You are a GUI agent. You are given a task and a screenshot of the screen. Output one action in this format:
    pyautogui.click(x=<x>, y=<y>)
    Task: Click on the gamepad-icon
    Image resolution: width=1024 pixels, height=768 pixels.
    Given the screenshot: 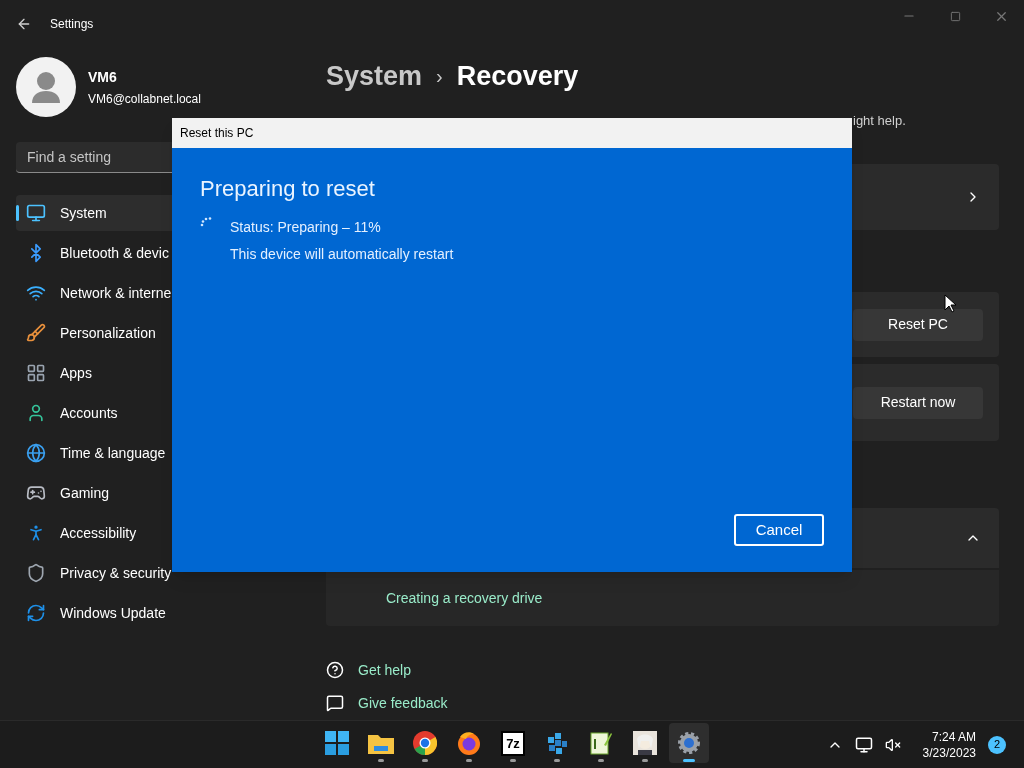 What is the action you would take?
    pyautogui.click(x=36, y=493)
    